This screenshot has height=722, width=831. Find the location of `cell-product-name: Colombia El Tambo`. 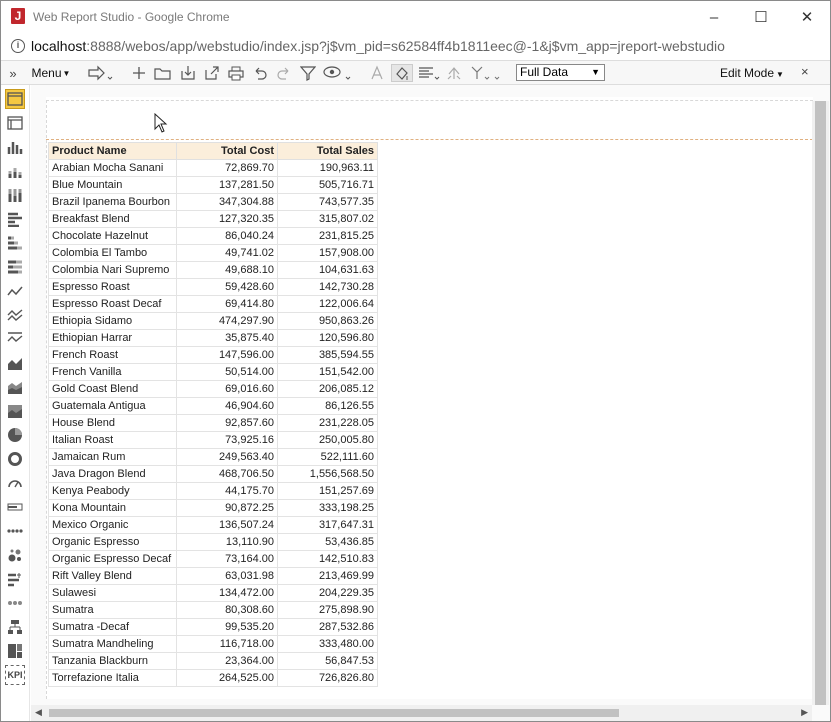

cell-product-name: Colombia El Tambo is located at coordinates (112, 253).